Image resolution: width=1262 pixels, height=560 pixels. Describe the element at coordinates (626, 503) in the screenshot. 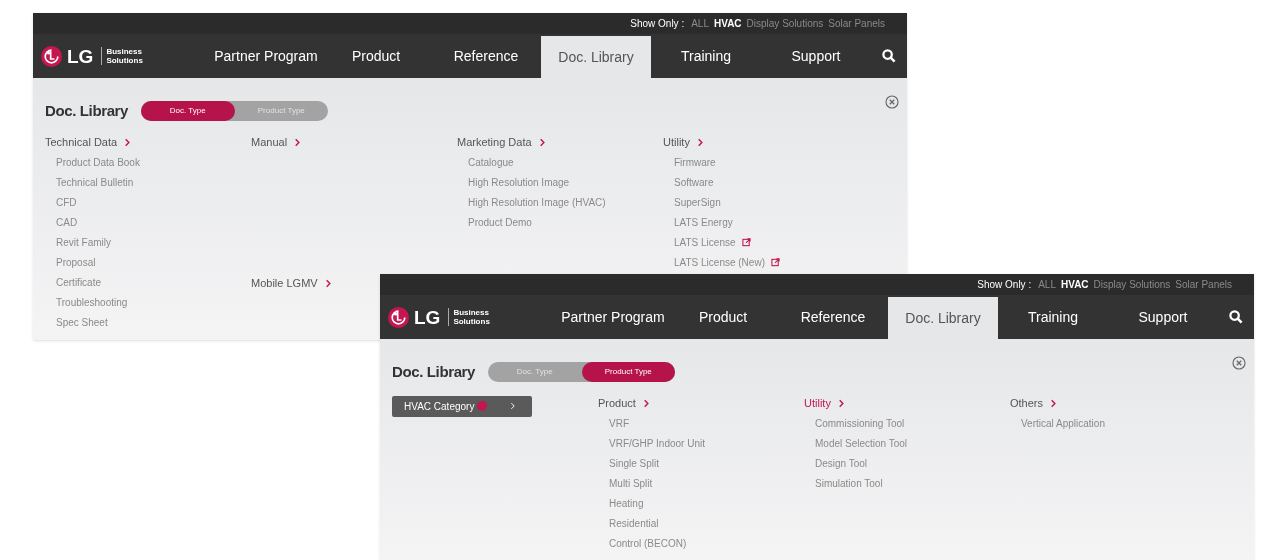

I see `menu-link: Heating` at that location.